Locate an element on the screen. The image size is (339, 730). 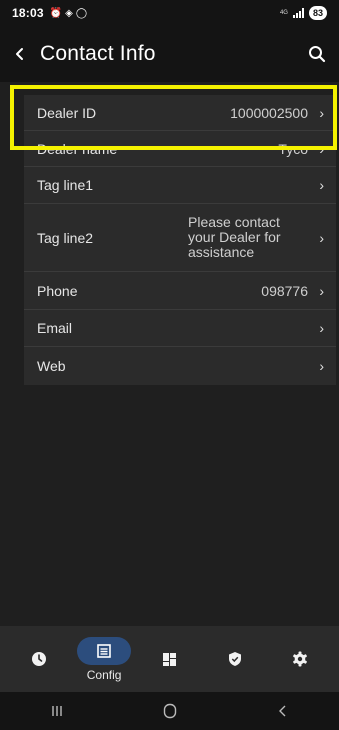
system-navigation-bar is located at coordinates (169, 711).